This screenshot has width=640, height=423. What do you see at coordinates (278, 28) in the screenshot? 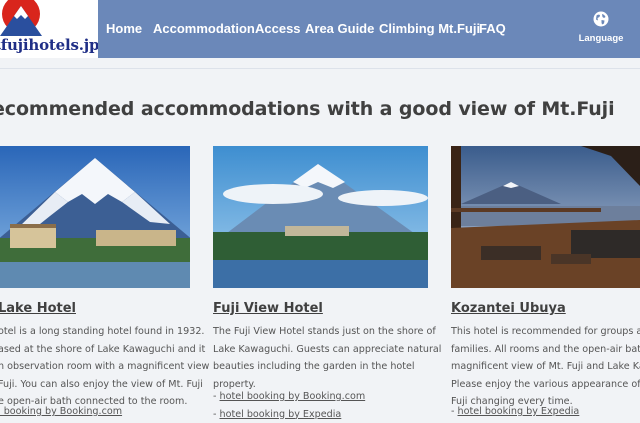
I see `nav-access: Access` at bounding box center [278, 28].